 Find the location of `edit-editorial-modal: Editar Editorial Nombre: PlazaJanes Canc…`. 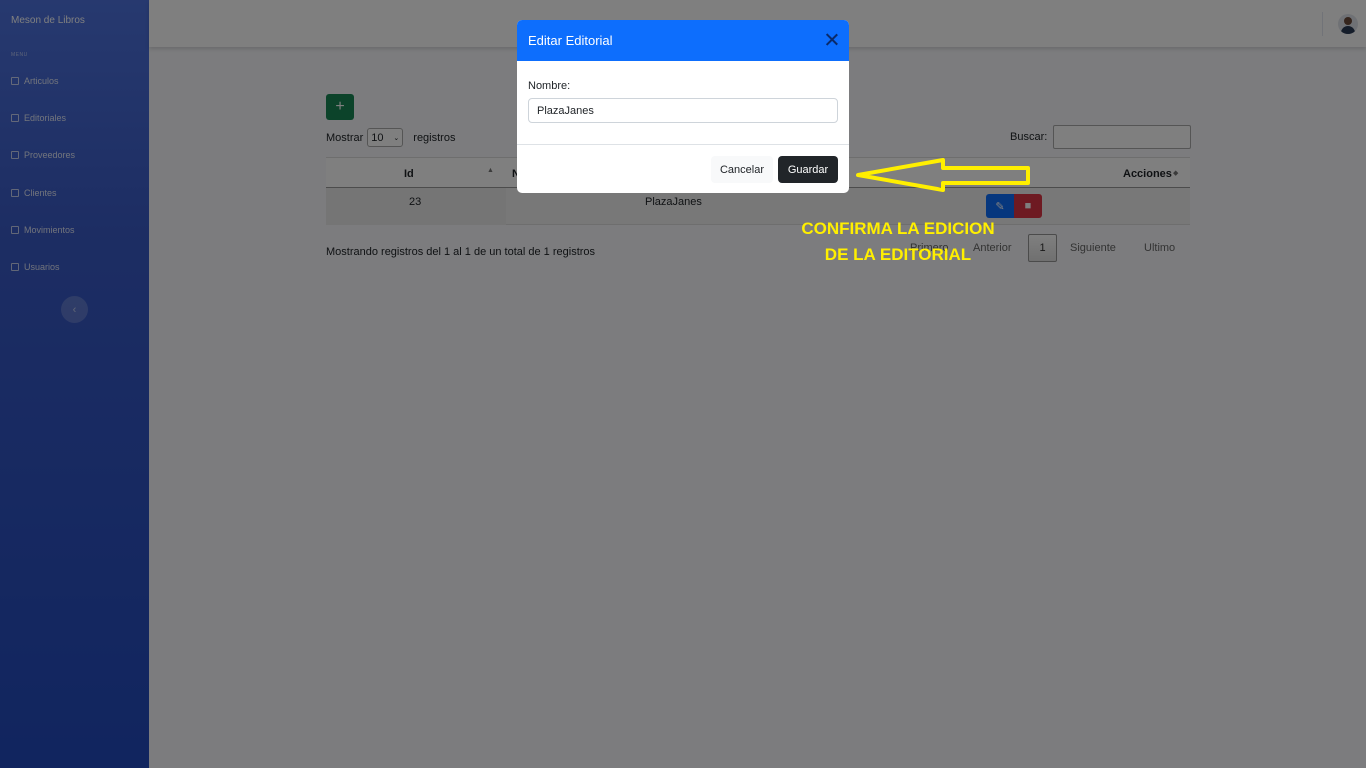

edit-editorial-modal: Editar Editorial Nombre: PlazaJanes Canc… is located at coordinates (683, 106).